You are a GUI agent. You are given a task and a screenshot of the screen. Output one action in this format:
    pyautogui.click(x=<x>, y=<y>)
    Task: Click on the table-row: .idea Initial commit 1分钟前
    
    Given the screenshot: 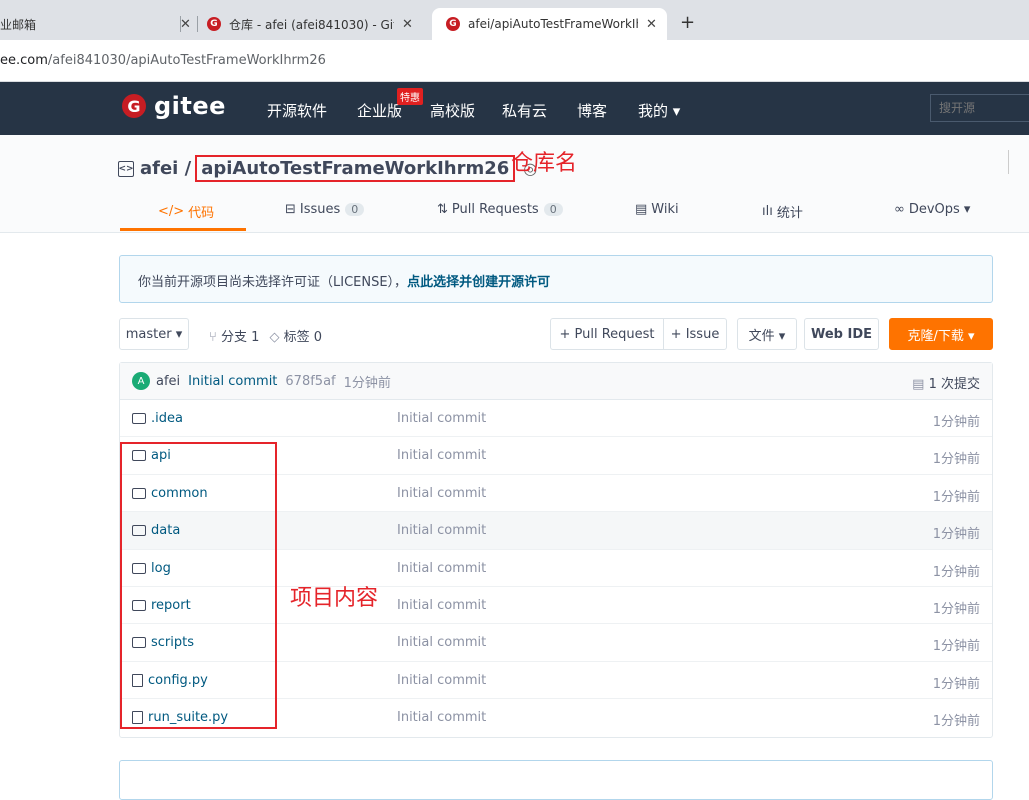 What is the action you would take?
    pyautogui.click(x=556, y=419)
    